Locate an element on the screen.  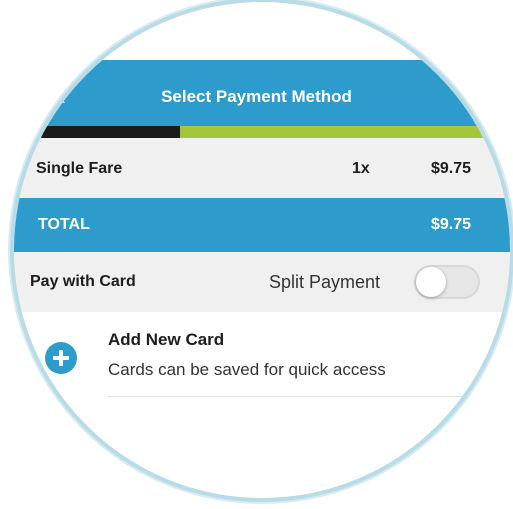
toggle-knob is located at coordinates (431, 282).